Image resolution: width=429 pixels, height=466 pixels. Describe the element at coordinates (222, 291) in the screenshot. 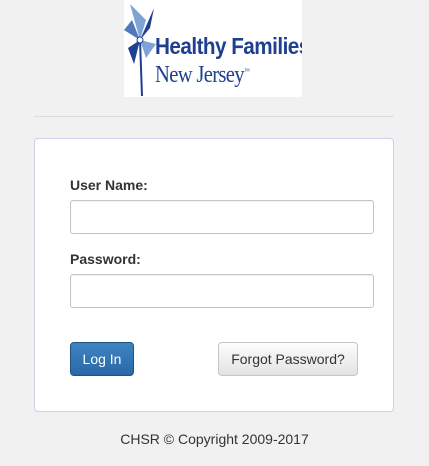

I see `password-input` at that location.